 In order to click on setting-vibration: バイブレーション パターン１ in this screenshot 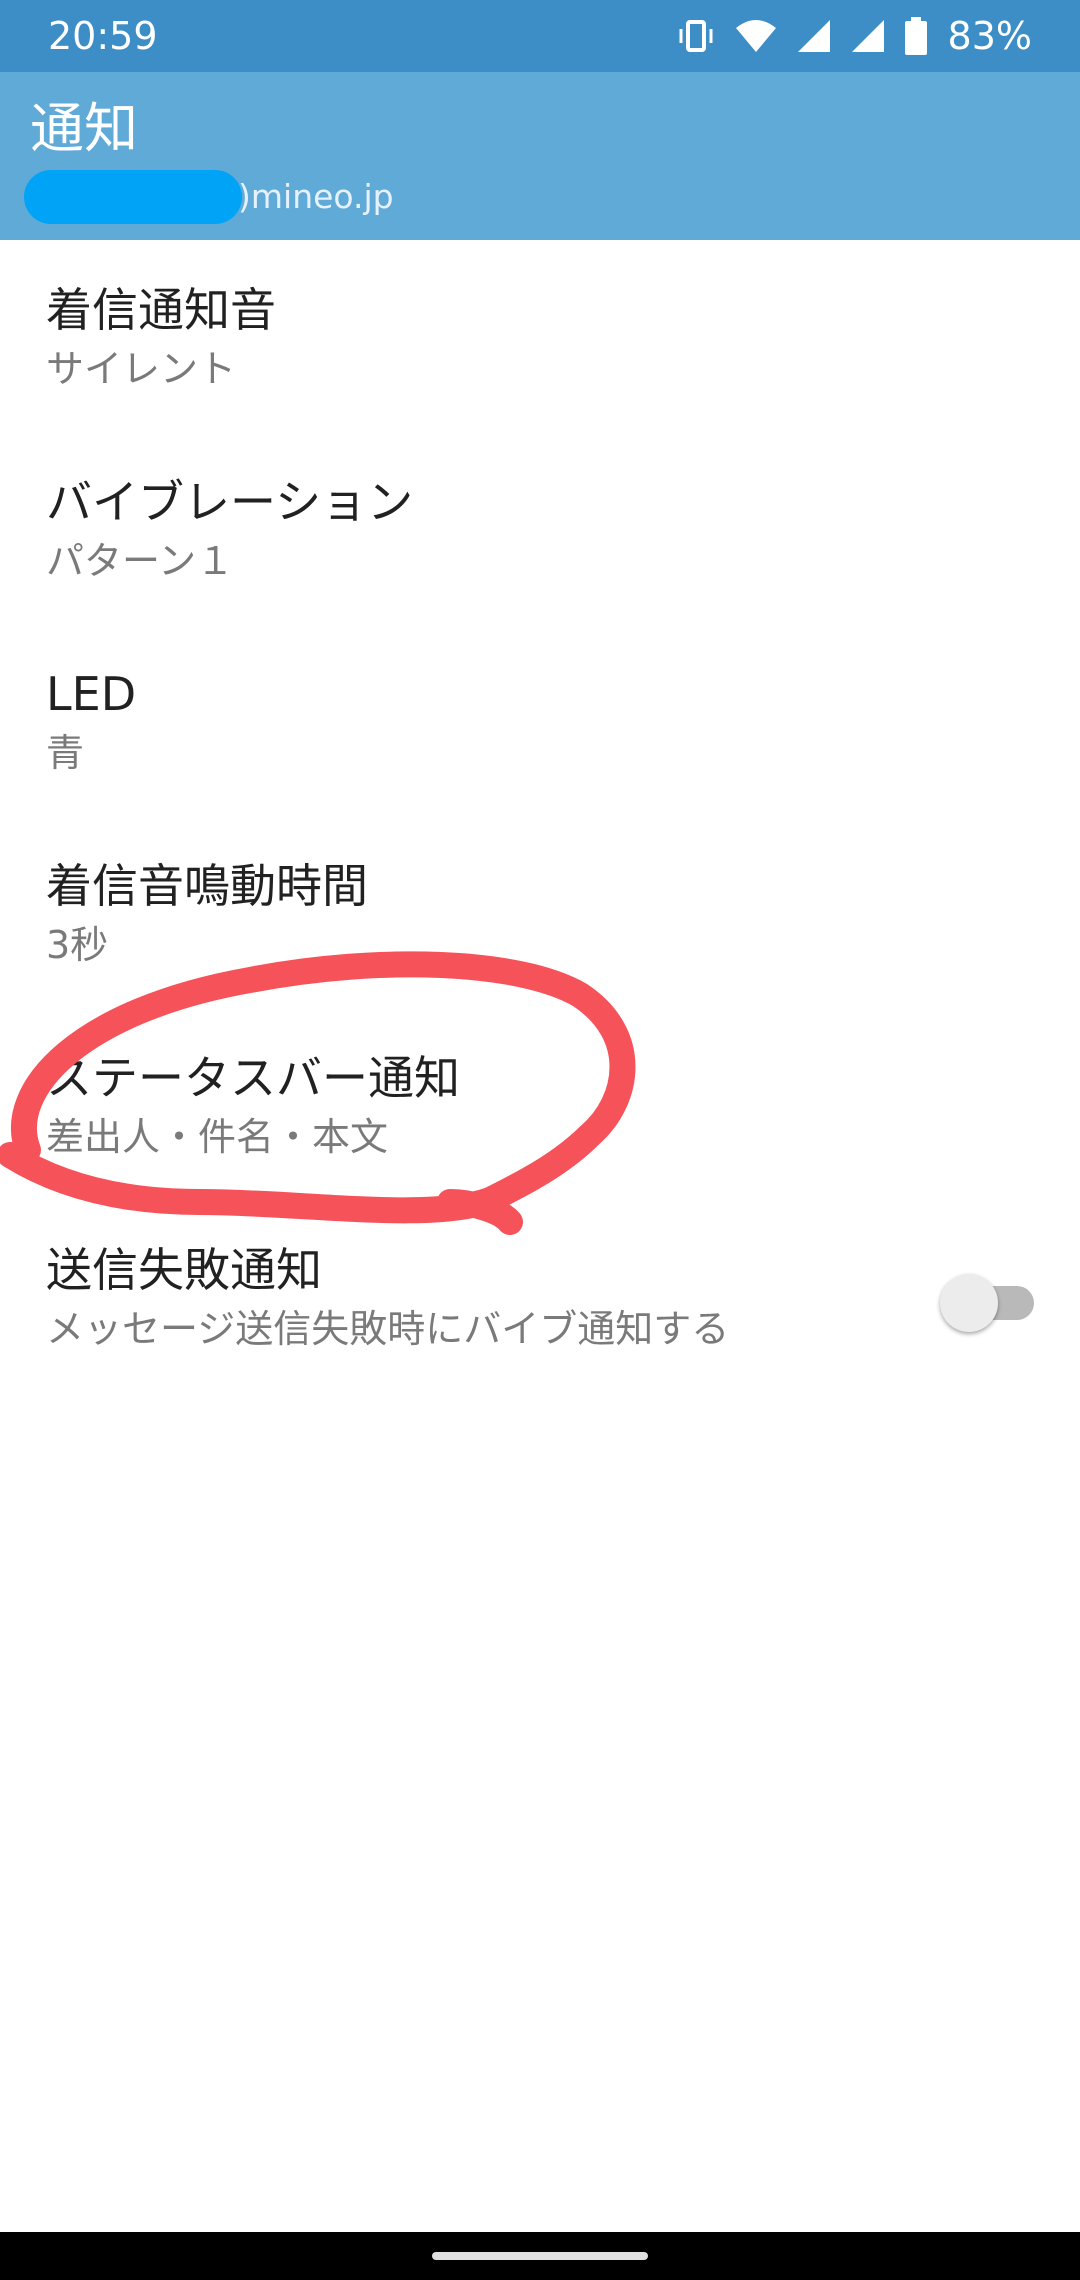, I will do `click(540, 528)`.